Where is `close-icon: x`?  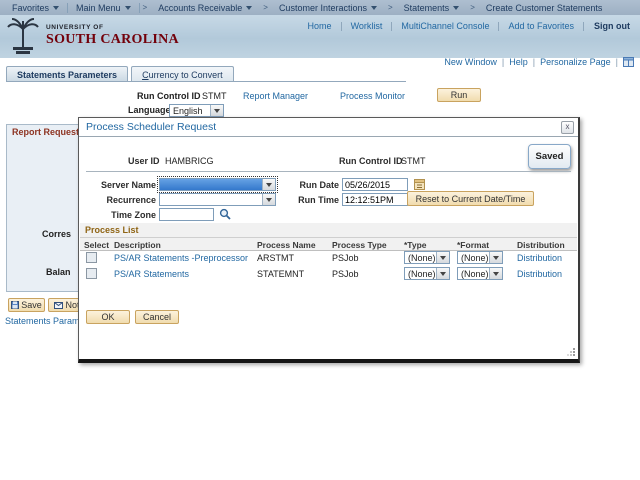
close-icon: x is located at coordinates (567, 127).